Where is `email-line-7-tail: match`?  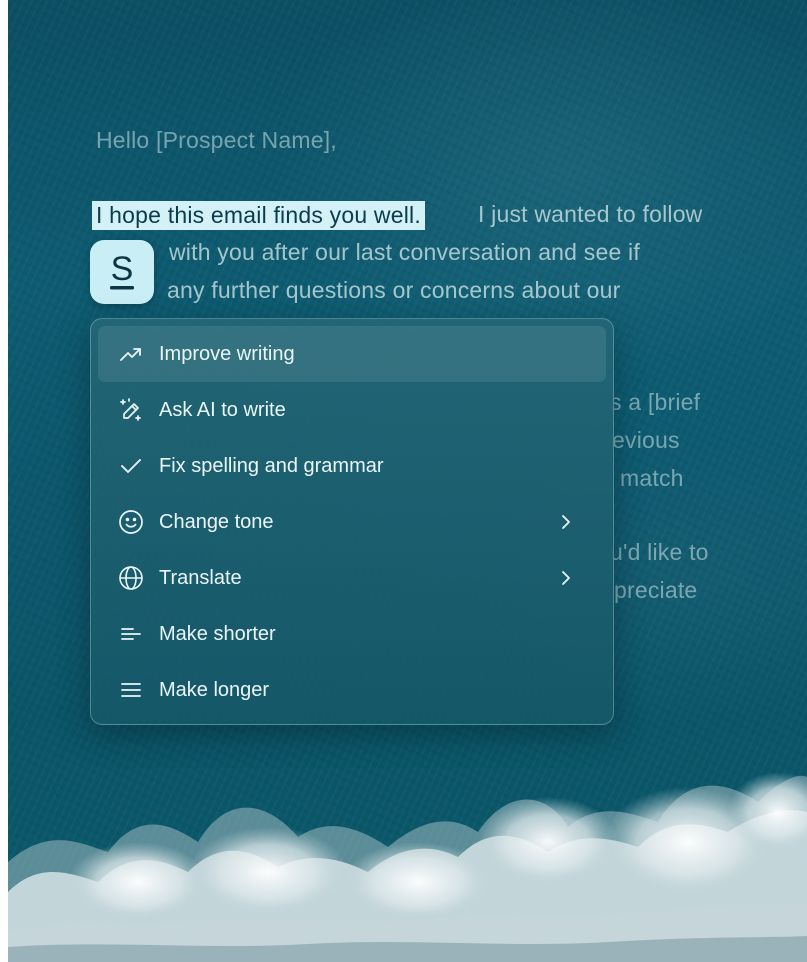 email-line-7-tail: match is located at coordinates (652, 478).